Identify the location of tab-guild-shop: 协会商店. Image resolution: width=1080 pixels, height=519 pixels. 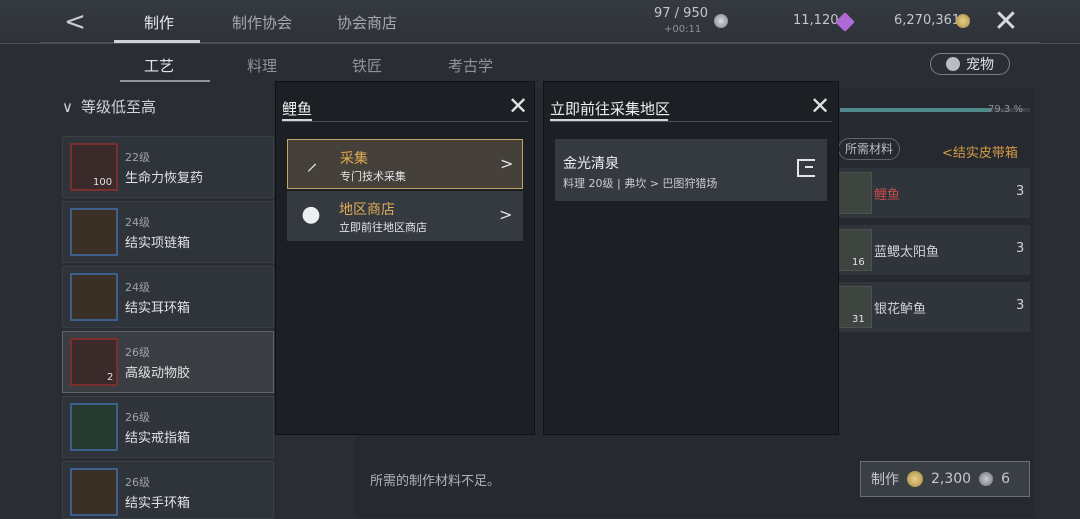
(367, 22).